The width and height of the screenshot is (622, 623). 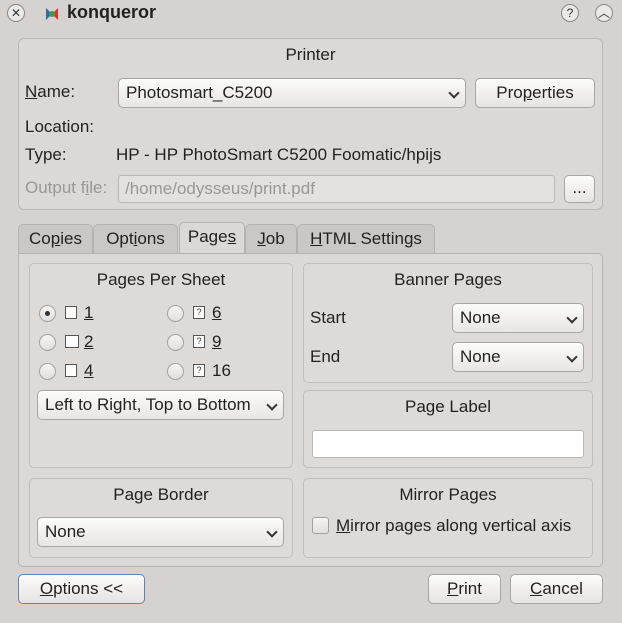 I want to click on tab-job: Job, so click(x=271, y=239).